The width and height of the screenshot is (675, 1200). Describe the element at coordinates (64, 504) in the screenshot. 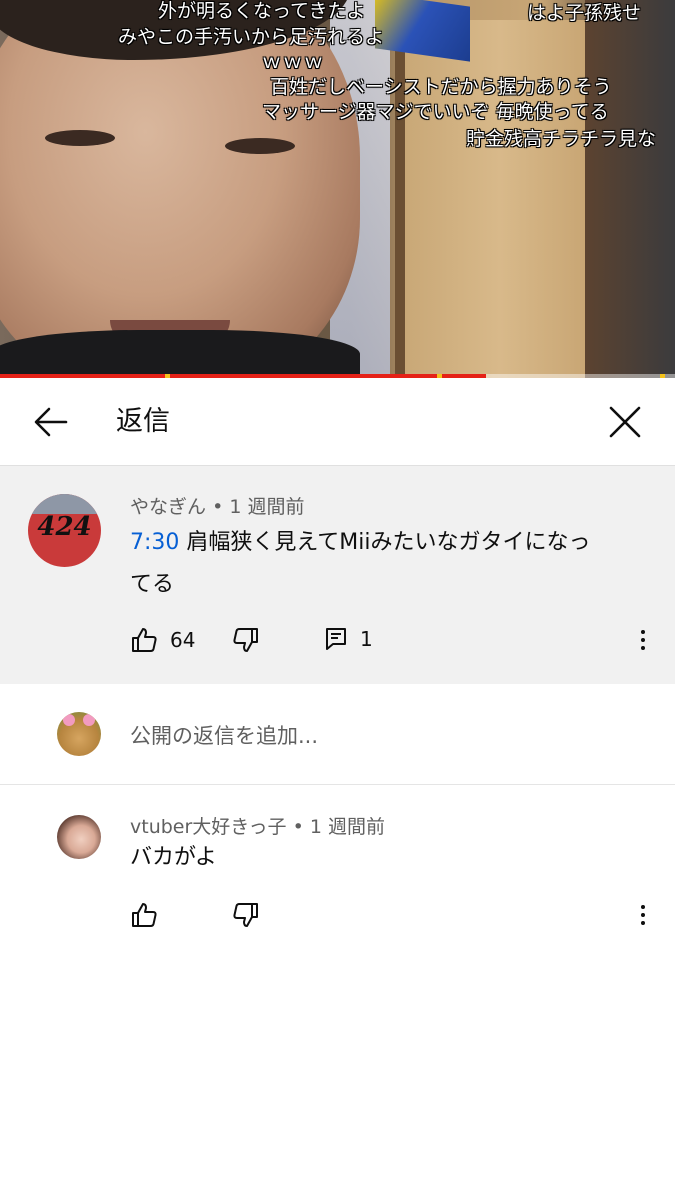

I see `avatar-jersey-stripe` at that location.